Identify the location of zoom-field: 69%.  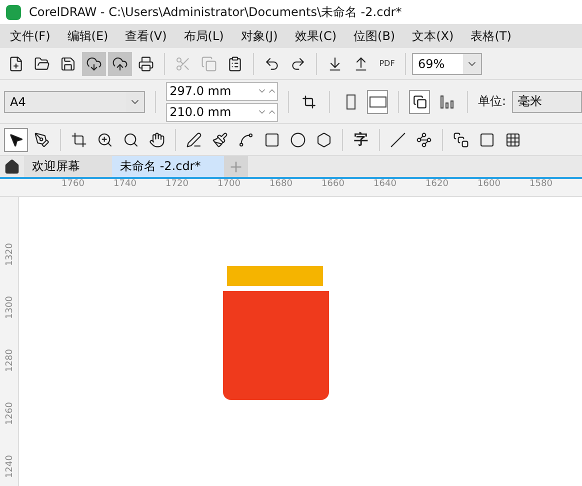
(447, 63).